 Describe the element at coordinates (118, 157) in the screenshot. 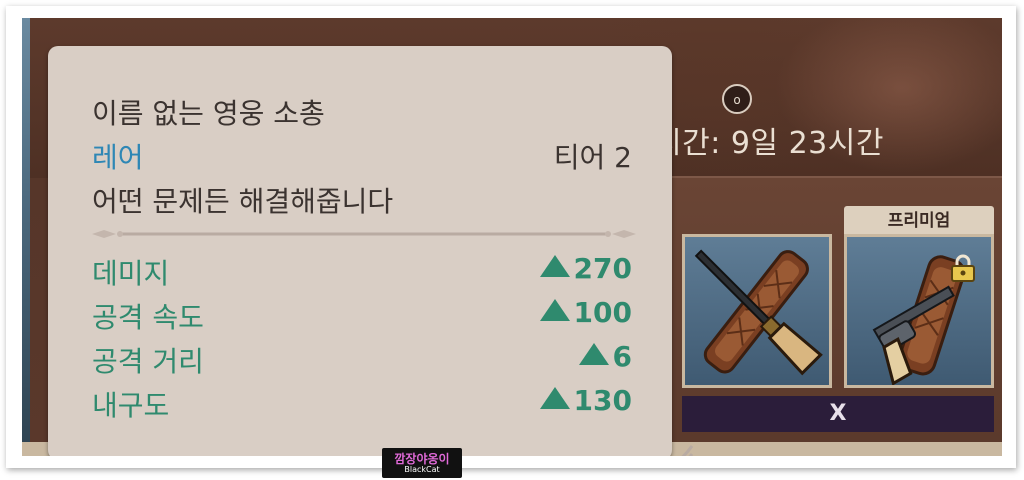

I see `item-rarity: 레어` at that location.